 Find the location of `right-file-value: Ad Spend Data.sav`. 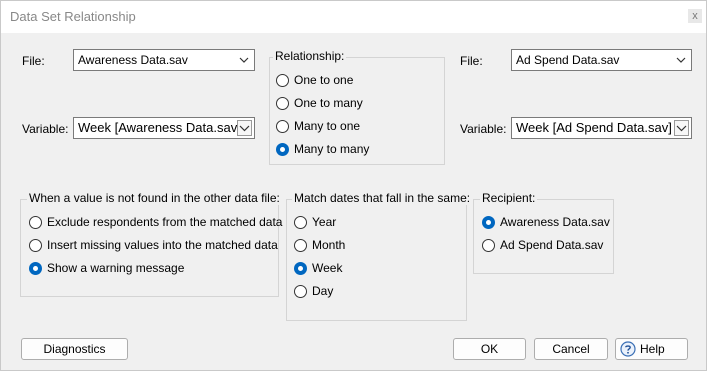

right-file-value: Ad Spend Data.sav is located at coordinates (568, 60).